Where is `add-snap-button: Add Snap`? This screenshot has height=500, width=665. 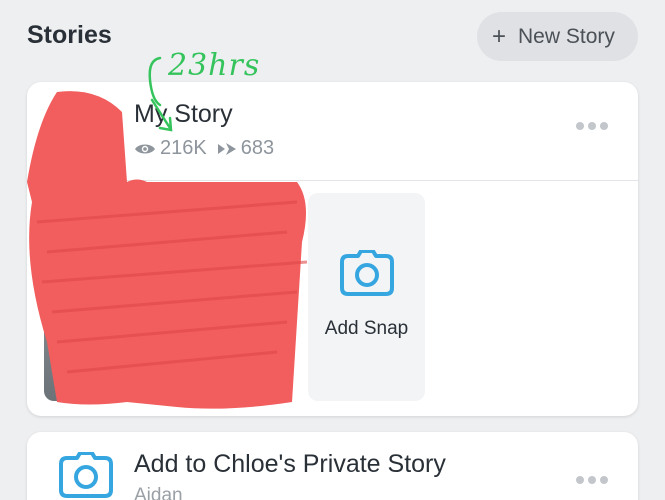 add-snap-button: Add Snap is located at coordinates (366, 297).